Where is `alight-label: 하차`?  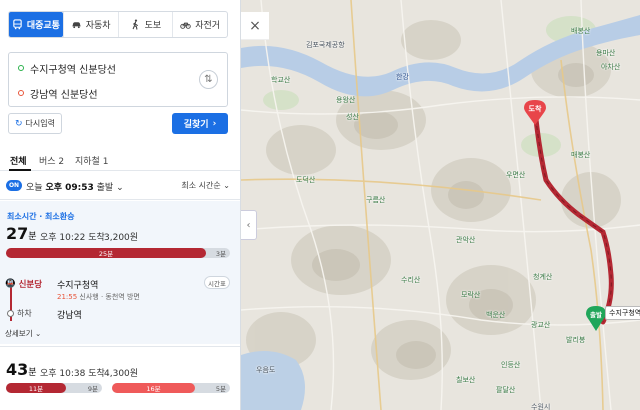
alight-label: 하차 is located at coordinates (24, 313).